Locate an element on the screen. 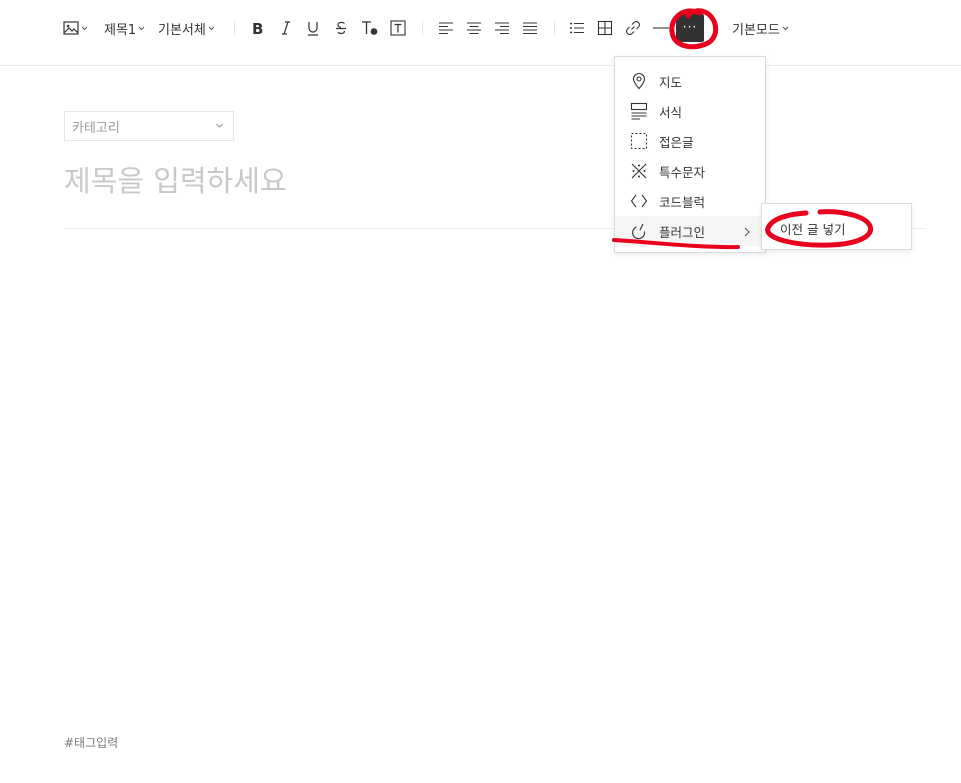  template-icon is located at coordinates (639, 111).